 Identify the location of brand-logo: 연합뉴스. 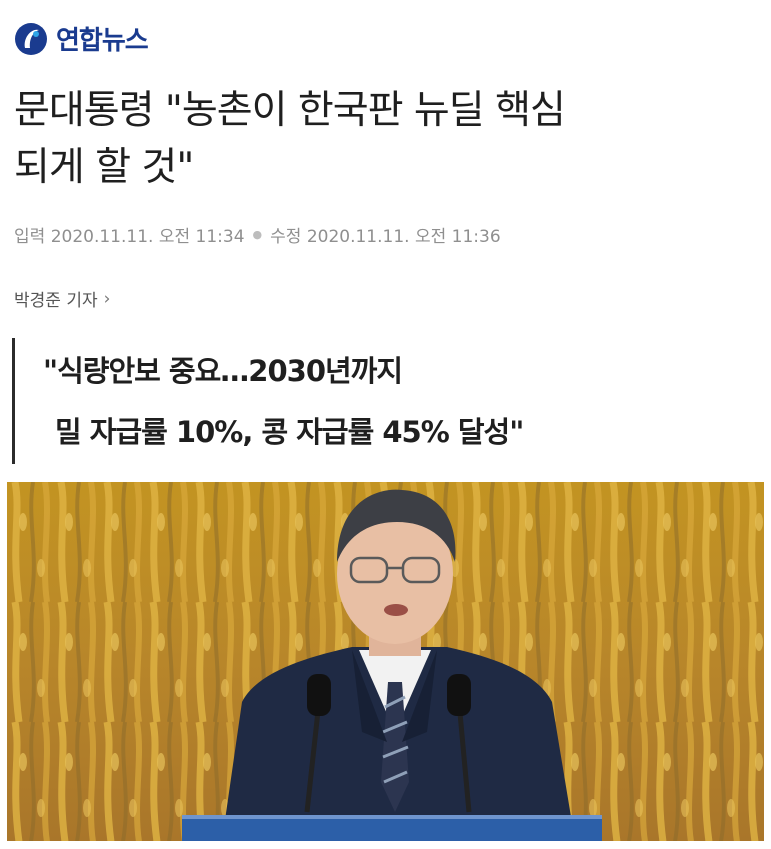
(81, 38).